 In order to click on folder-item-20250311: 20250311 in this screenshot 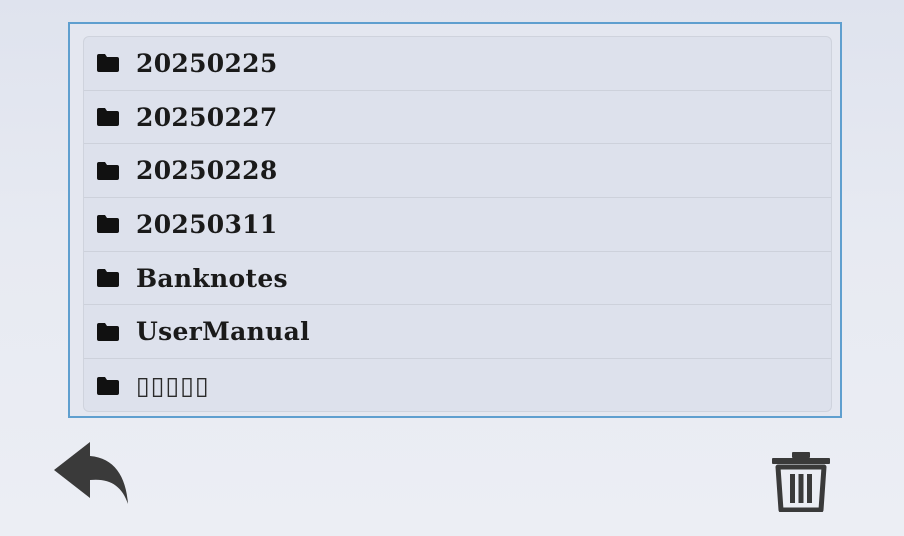, I will do `click(457, 225)`.